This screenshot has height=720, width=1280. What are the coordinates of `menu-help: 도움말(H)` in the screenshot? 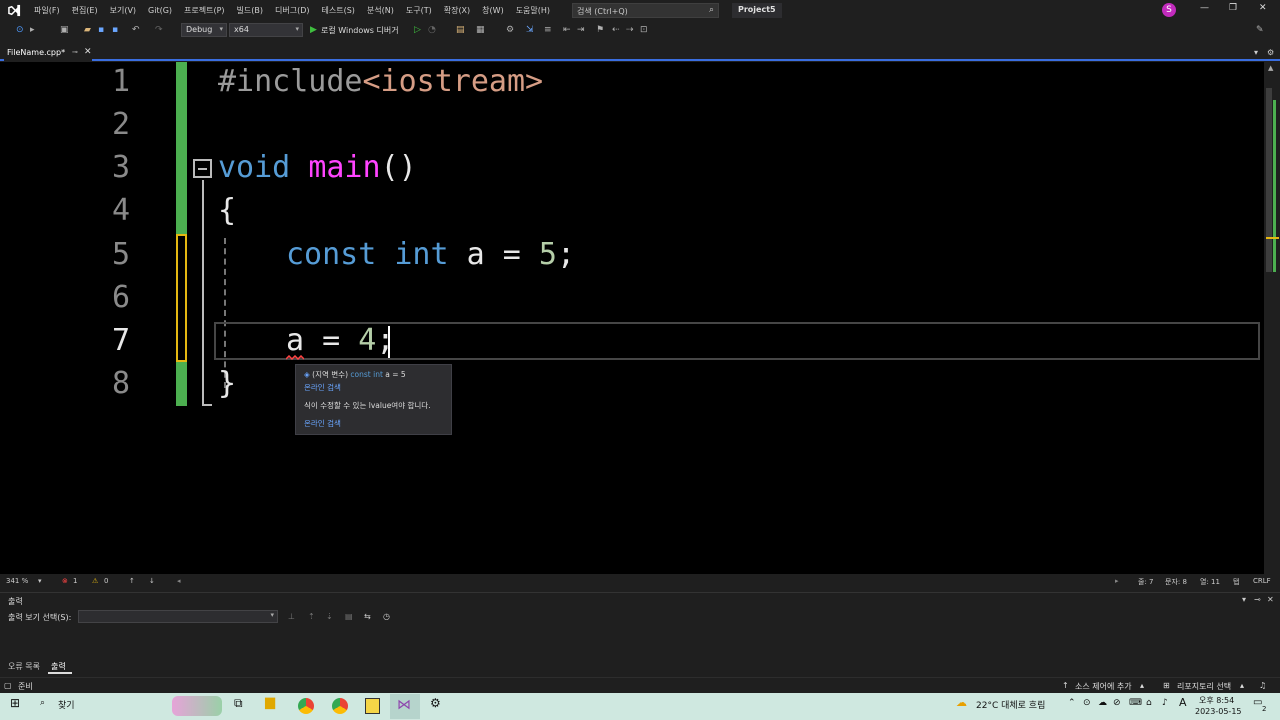 It's located at (533, 10).